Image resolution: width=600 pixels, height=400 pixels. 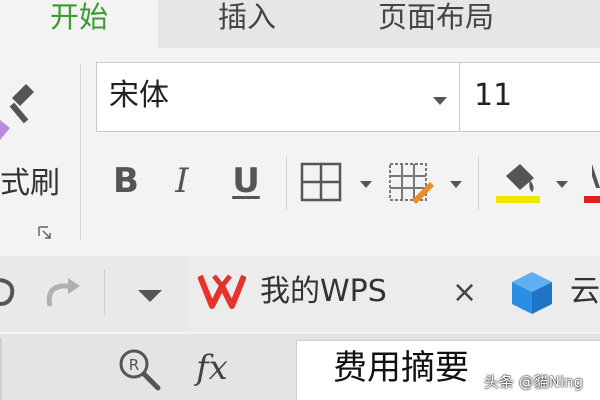 What do you see at coordinates (247, 24) in the screenshot?
I see `tab-insert: 插入` at bounding box center [247, 24].